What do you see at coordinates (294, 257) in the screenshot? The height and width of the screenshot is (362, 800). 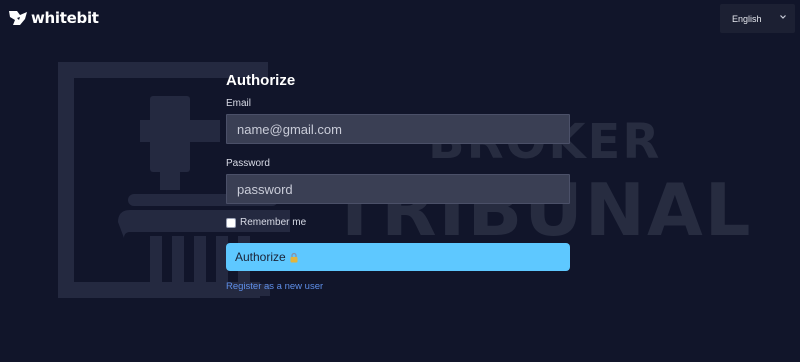 I see `lock-icon` at bounding box center [294, 257].